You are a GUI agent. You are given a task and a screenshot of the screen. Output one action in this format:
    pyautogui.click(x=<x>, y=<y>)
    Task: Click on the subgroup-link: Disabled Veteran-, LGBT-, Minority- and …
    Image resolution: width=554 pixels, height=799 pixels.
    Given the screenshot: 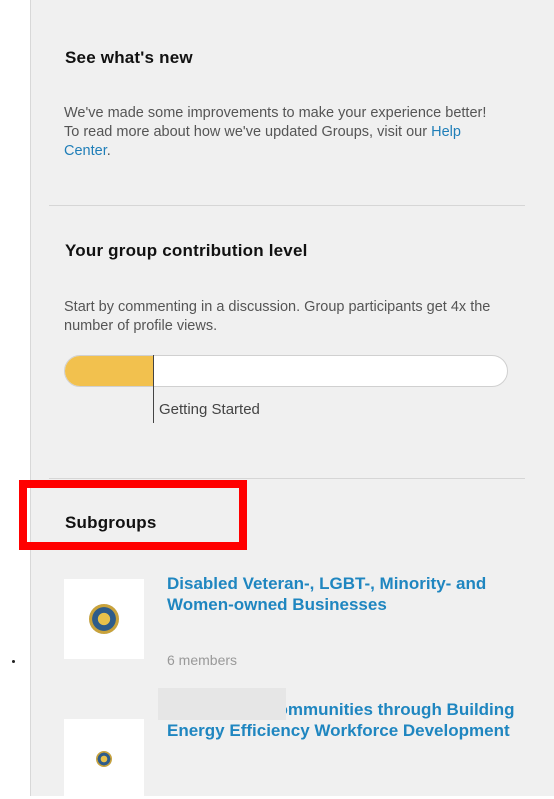 What is the action you would take?
    pyautogui.click(x=342, y=594)
    